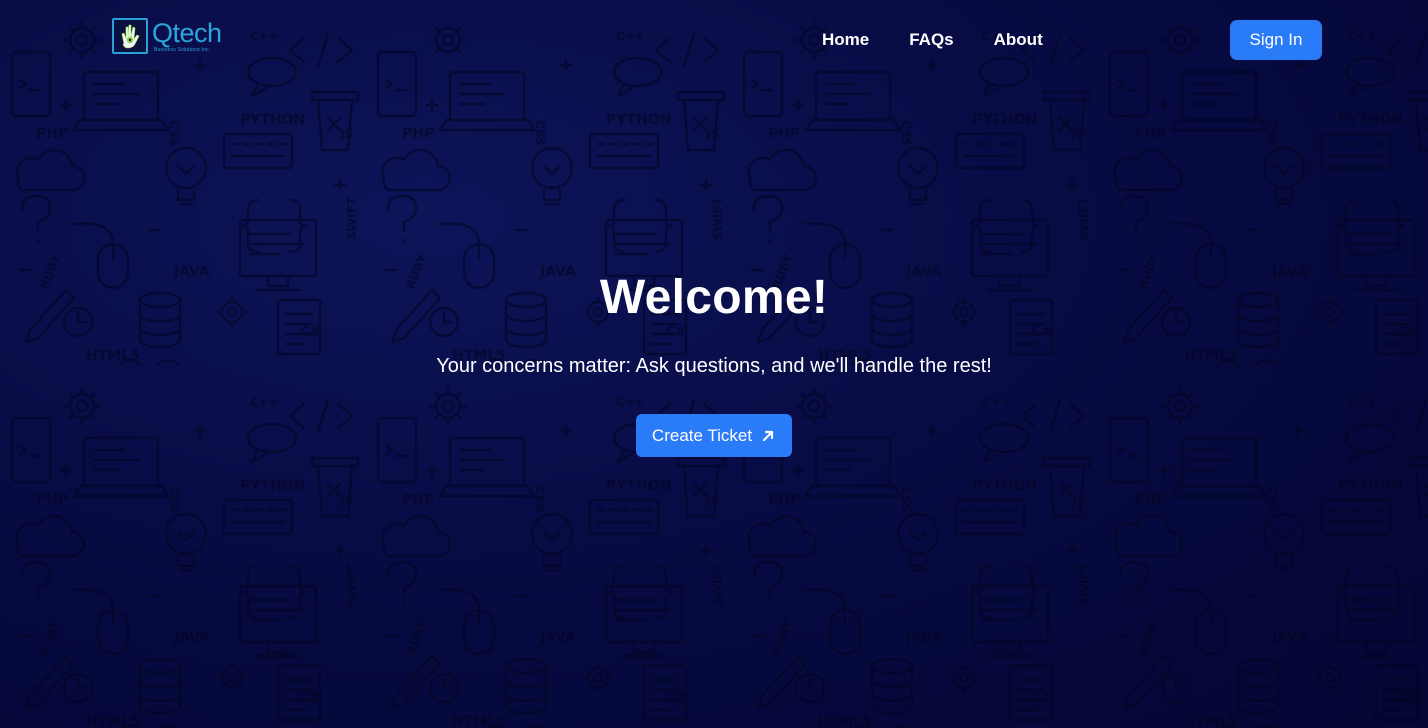 This screenshot has width=1428, height=728. I want to click on create-ticket-button: Create Ticket, so click(714, 435).